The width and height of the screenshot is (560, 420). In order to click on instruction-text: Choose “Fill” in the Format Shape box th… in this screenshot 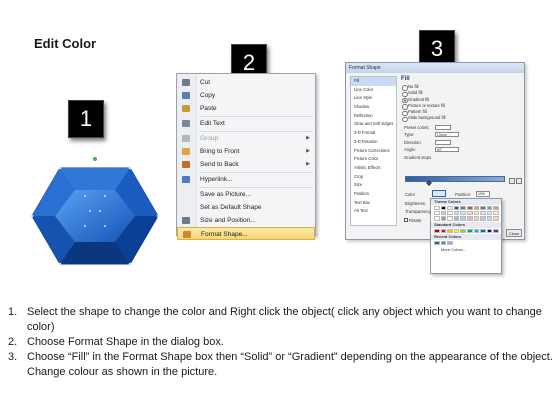, I will do `click(290, 364)`.